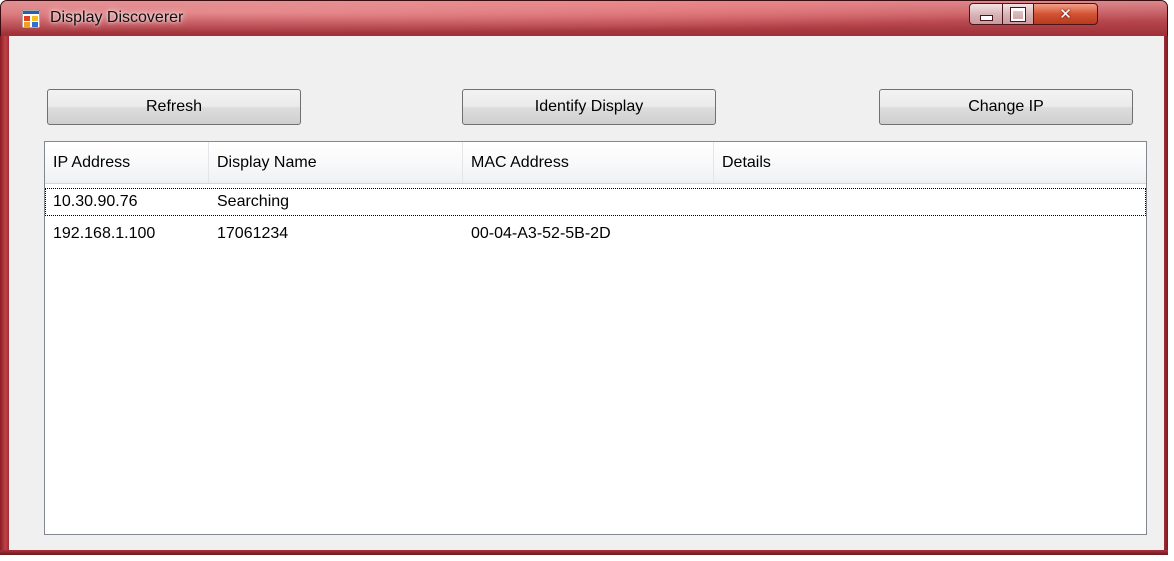 This screenshot has width=1174, height=561. What do you see at coordinates (104, 233) in the screenshot?
I see `cell-ip-address: 192.168.1.100` at bounding box center [104, 233].